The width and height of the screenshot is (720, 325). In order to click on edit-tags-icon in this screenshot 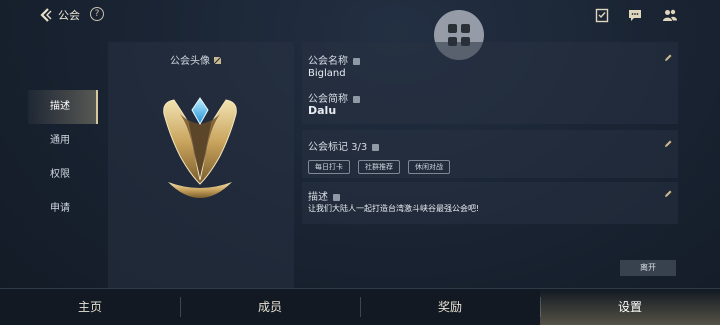, I will do `click(668, 144)`.